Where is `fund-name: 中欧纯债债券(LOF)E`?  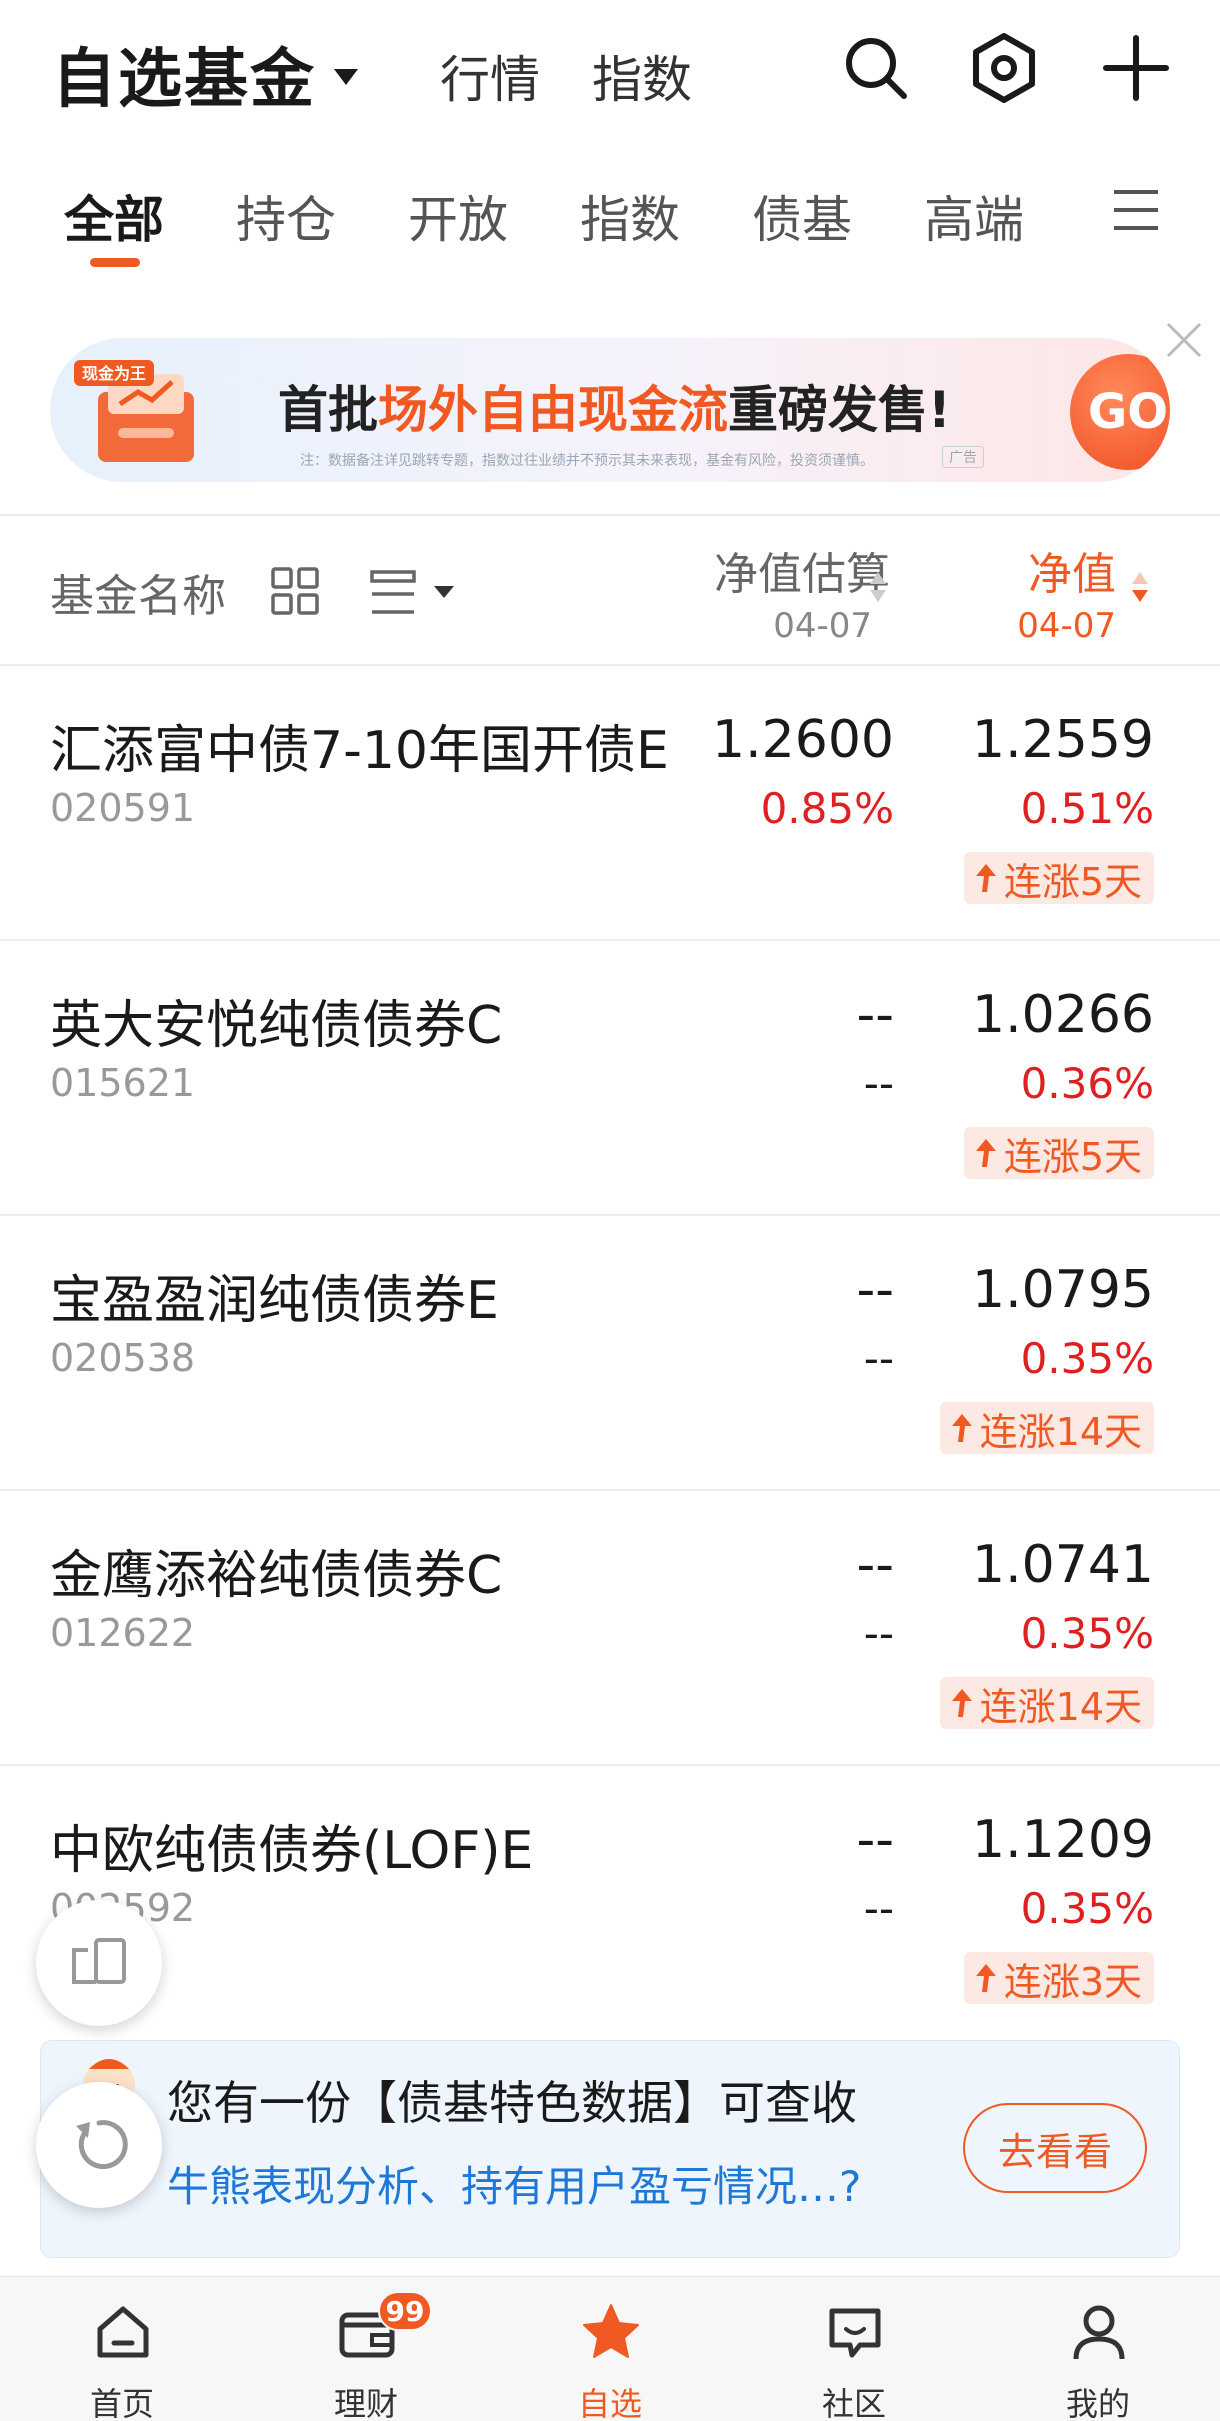 fund-name: 中欧纯债债券(LOF)E is located at coordinates (292, 1851).